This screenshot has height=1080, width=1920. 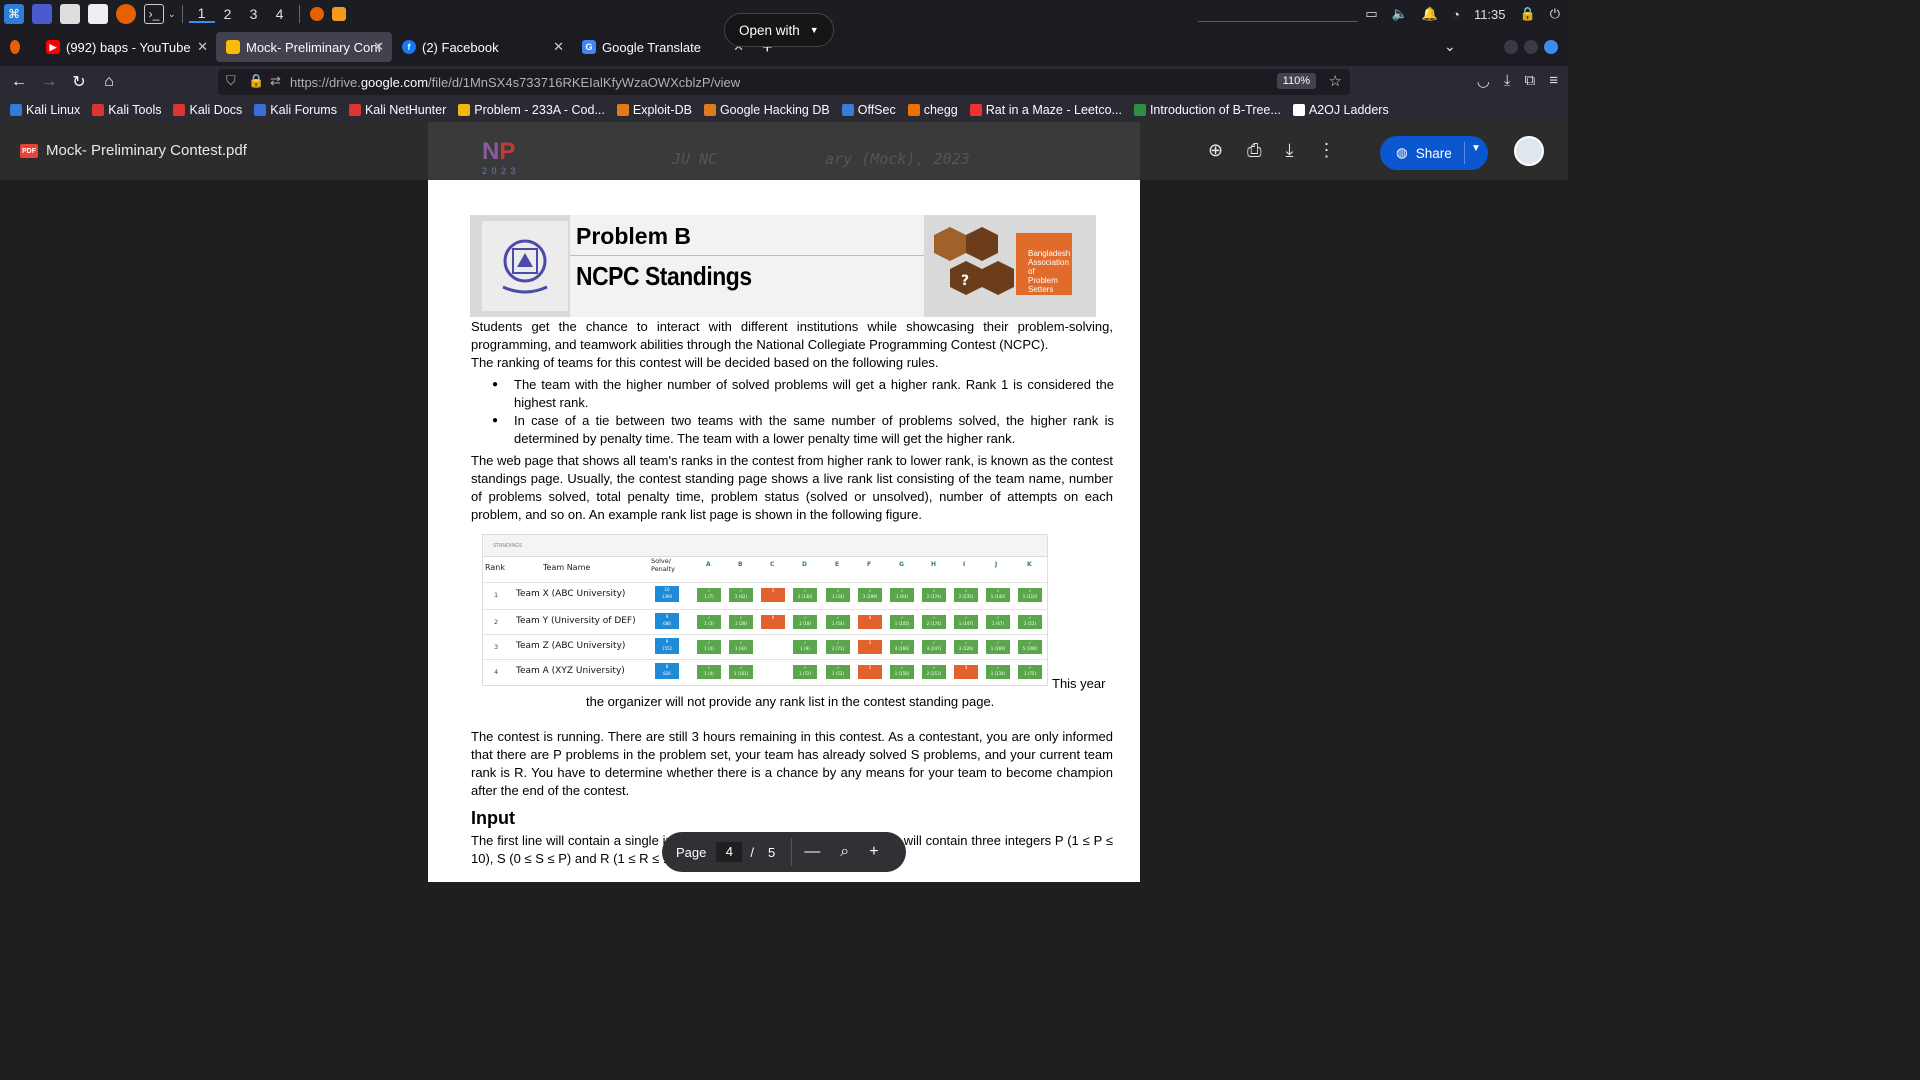 What do you see at coordinates (868, 110) in the screenshot?
I see `bookmark-item: OffSec` at bounding box center [868, 110].